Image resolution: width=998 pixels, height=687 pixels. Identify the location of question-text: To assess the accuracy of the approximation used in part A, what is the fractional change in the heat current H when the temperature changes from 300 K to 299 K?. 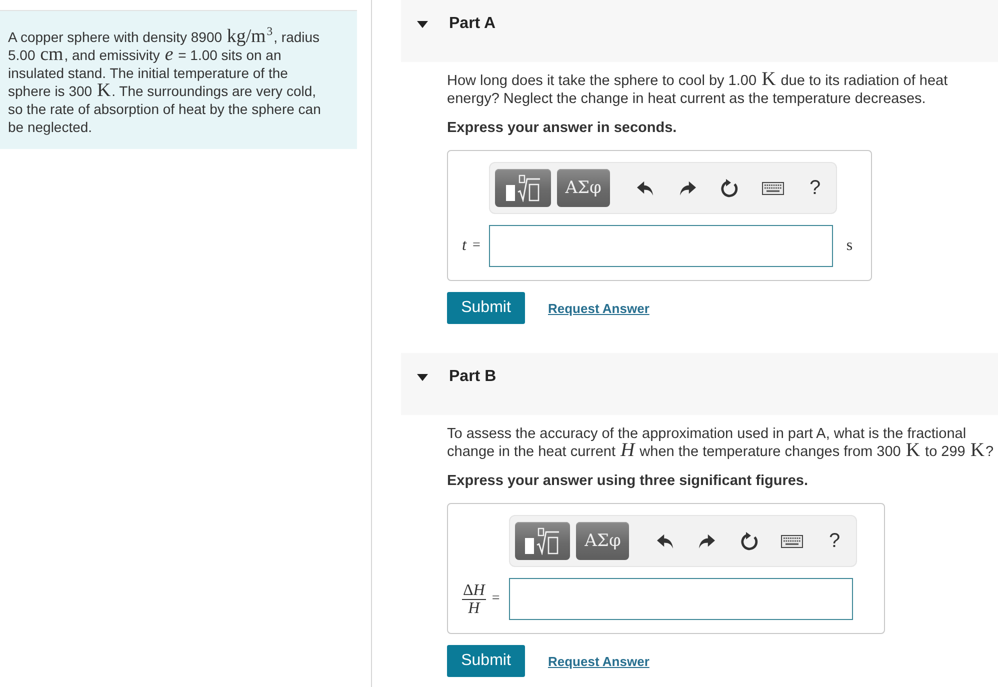
(721, 443).